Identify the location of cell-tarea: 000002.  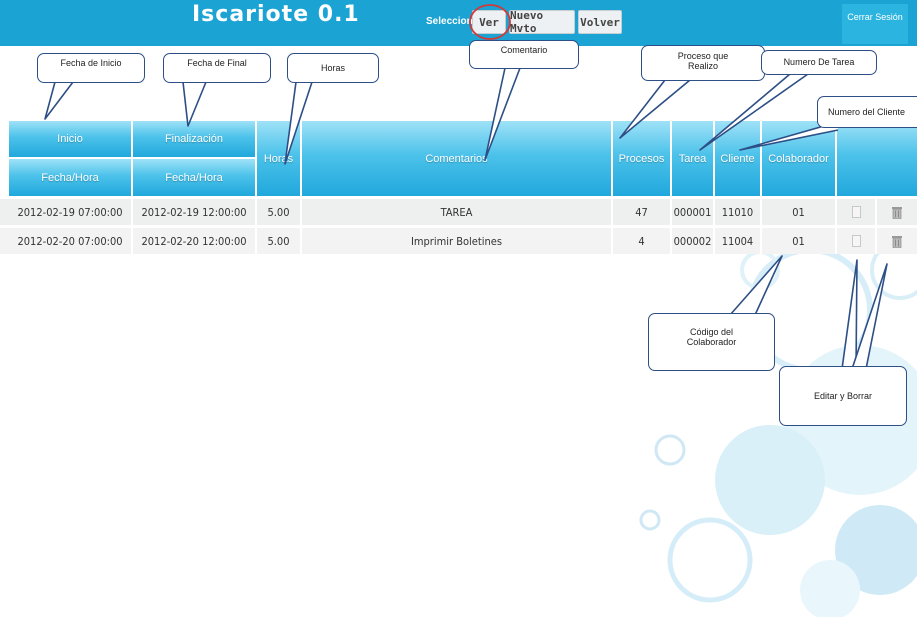
(693, 241).